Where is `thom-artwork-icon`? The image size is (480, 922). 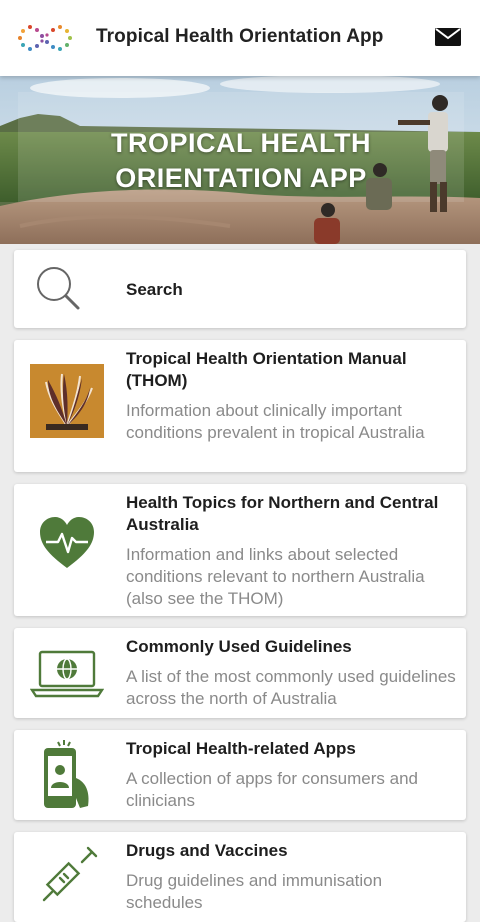 thom-artwork-icon is located at coordinates (67, 401).